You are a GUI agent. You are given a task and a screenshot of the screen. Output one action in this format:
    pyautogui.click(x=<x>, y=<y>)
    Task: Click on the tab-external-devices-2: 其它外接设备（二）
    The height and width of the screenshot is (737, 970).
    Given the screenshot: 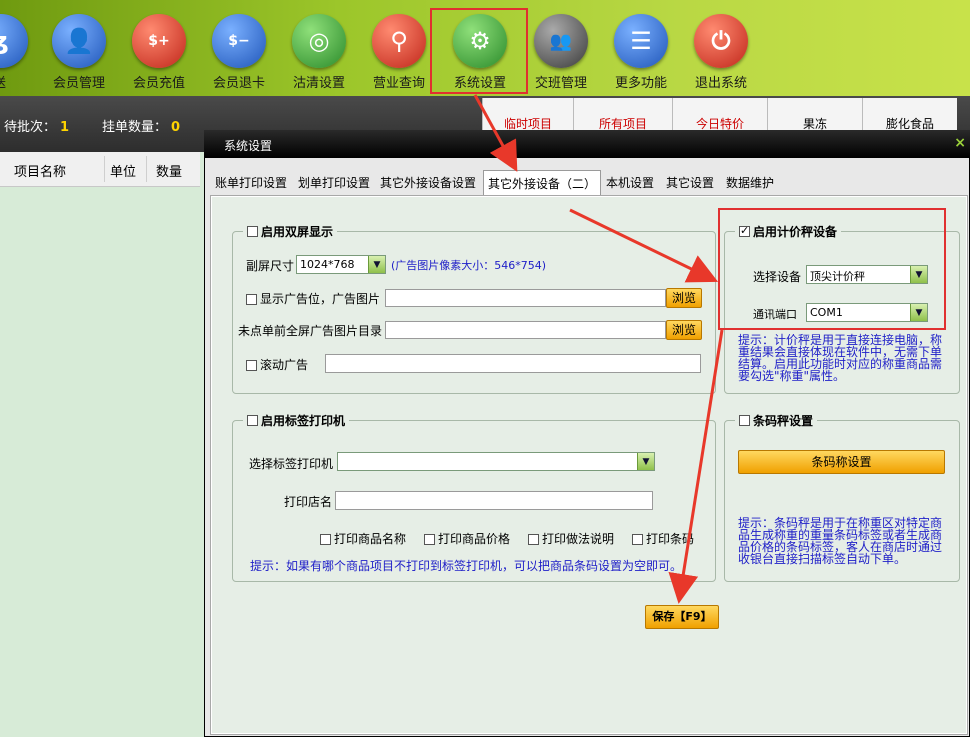 What is the action you would take?
    pyautogui.click(x=542, y=183)
    